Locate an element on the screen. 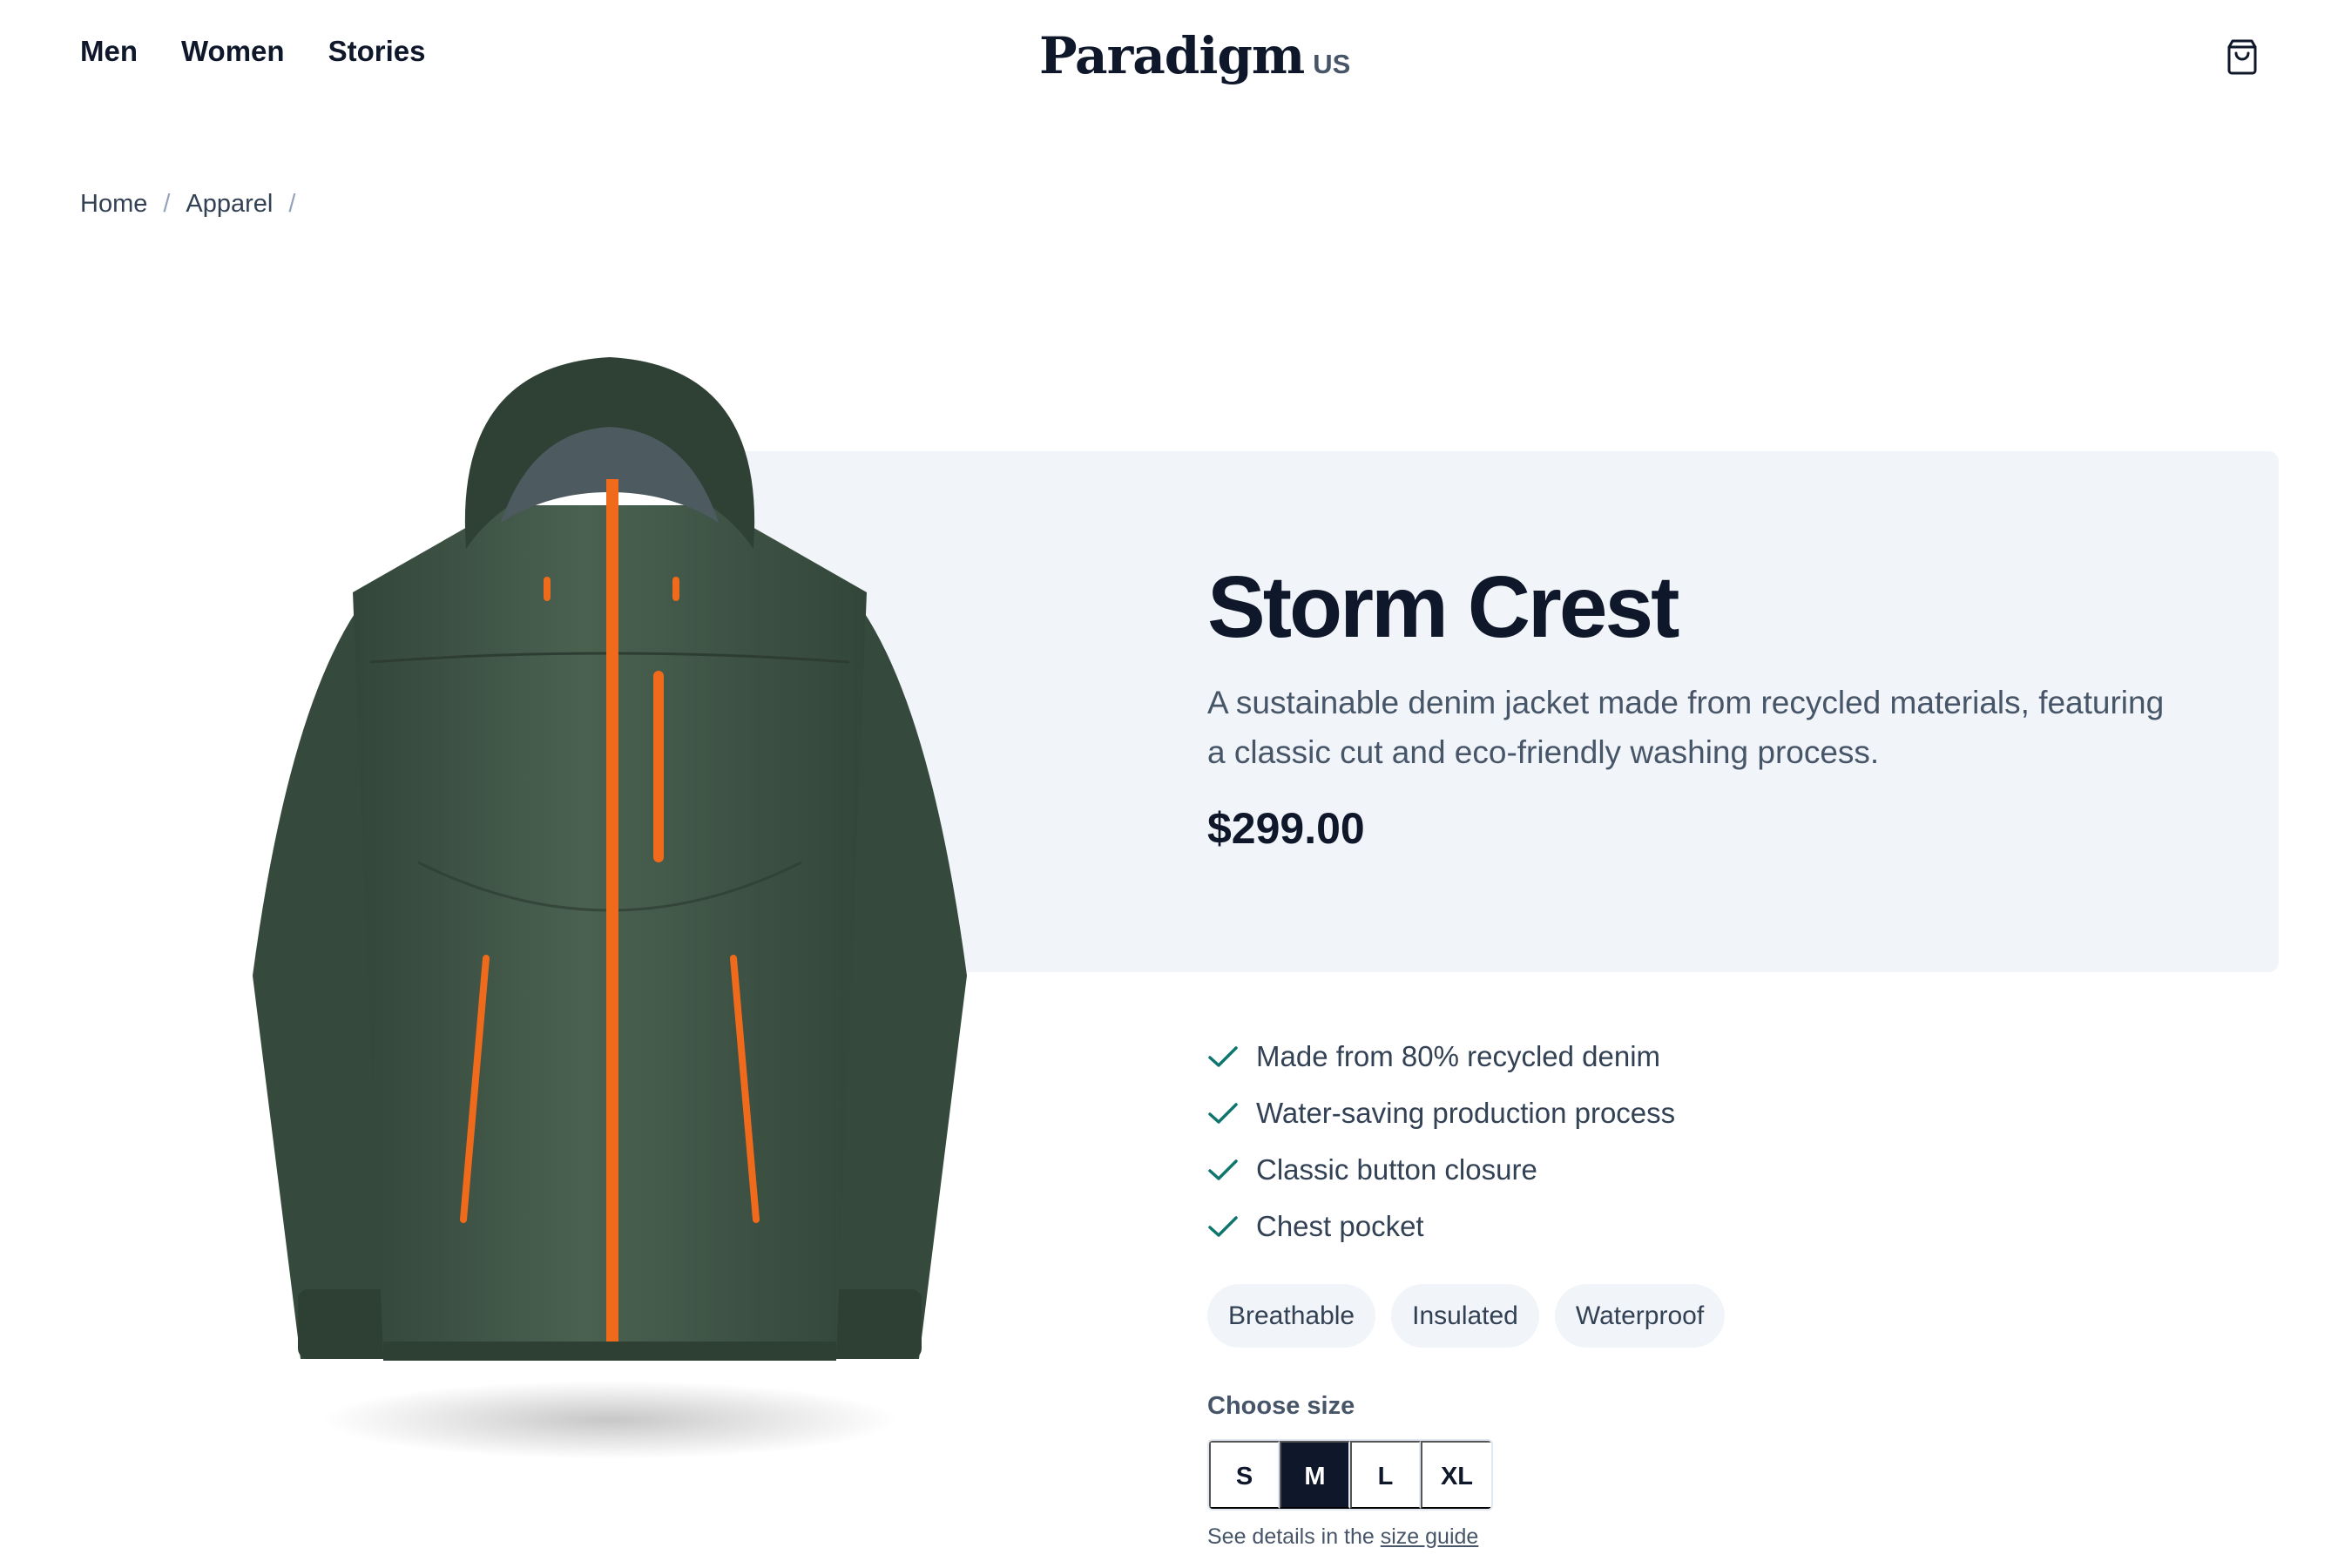  tag-insulated: Insulated is located at coordinates (1465, 1316).